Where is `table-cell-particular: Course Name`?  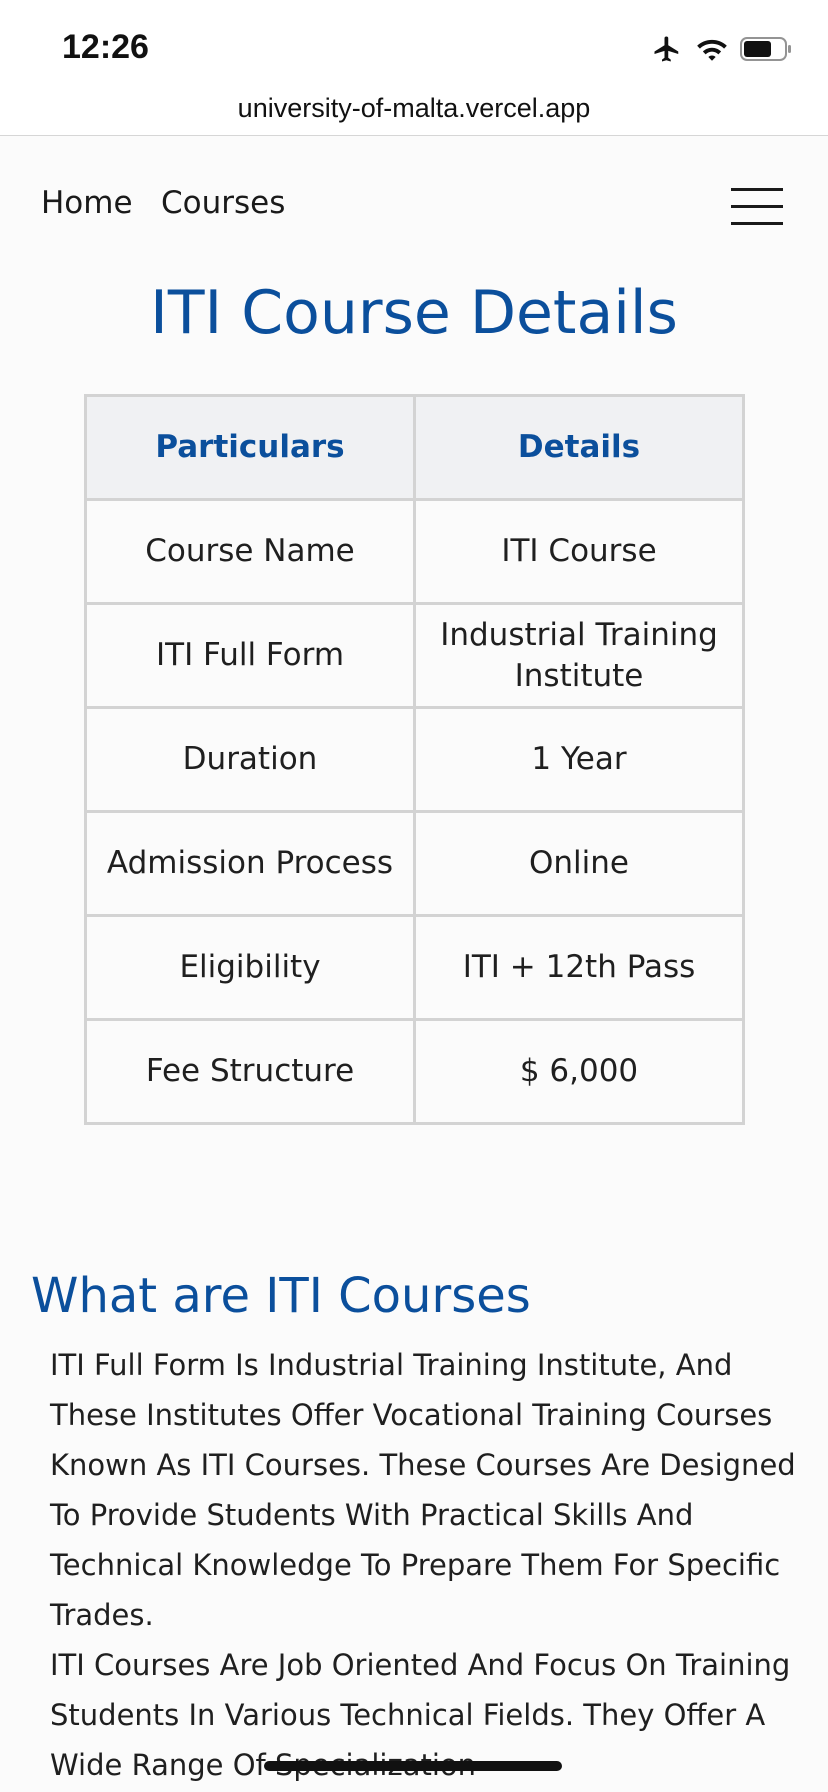
table-cell-particular: Course Name is located at coordinates (250, 551).